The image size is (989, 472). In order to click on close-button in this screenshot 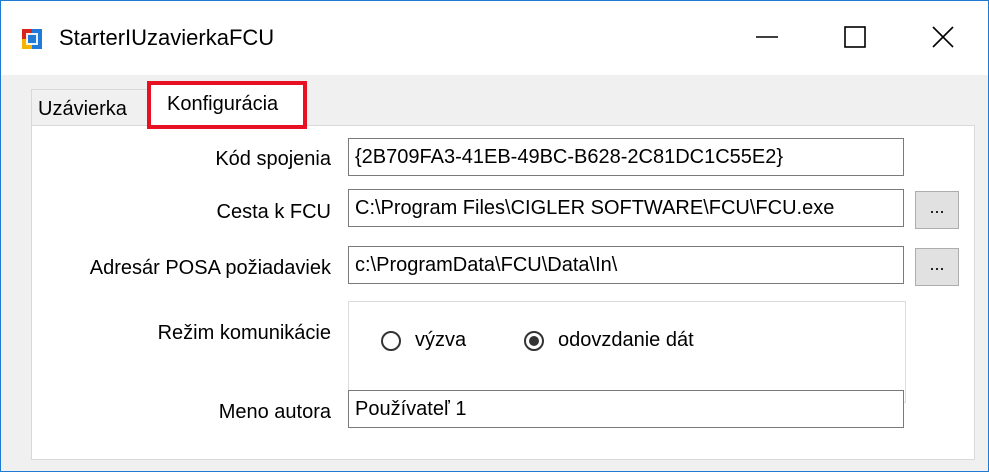, I will do `click(943, 37)`.